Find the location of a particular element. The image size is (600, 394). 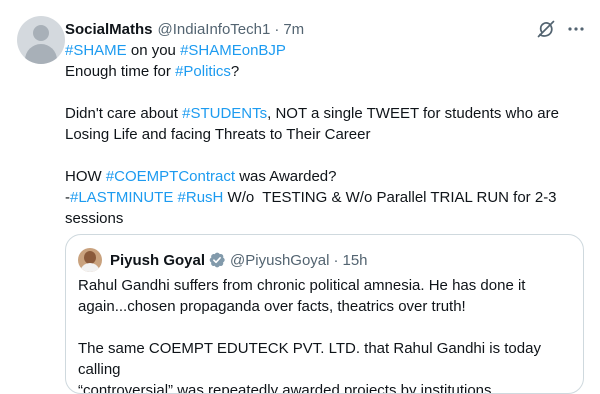

tweet-line: HOW #COEMPTContract was Awarded? is located at coordinates (325, 176).